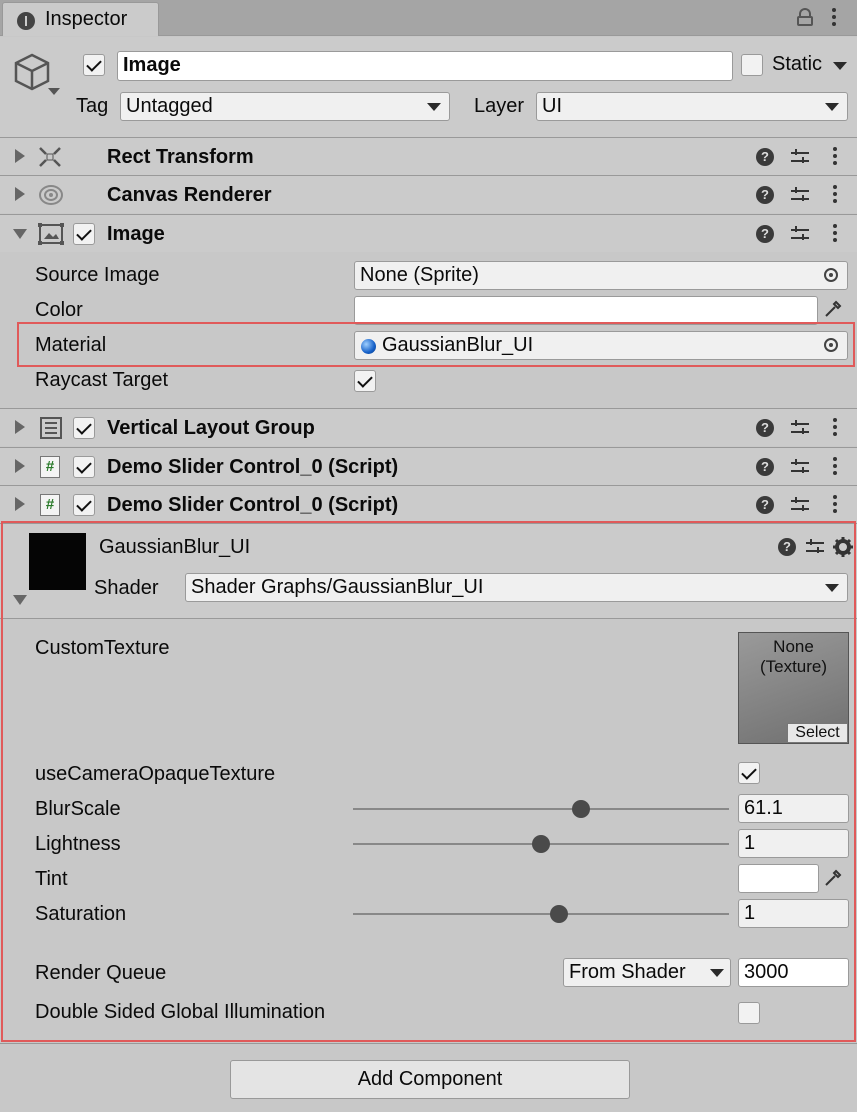 The height and width of the screenshot is (1112, 857). Describe the element at coordinates (92, 106) in the screenshot. I see `tag-label: Tag` at that location.